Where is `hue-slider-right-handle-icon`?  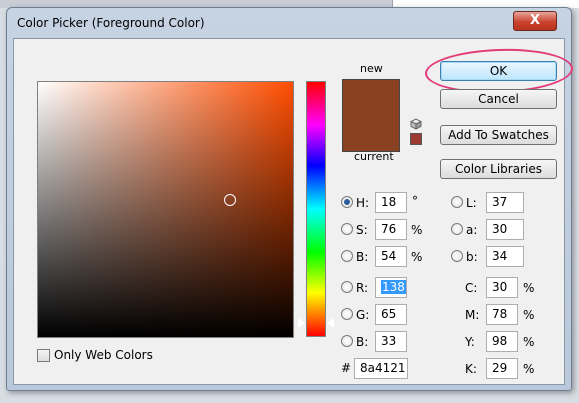 hue-slider-right-handle-icon is located at coordinates (330, 323).